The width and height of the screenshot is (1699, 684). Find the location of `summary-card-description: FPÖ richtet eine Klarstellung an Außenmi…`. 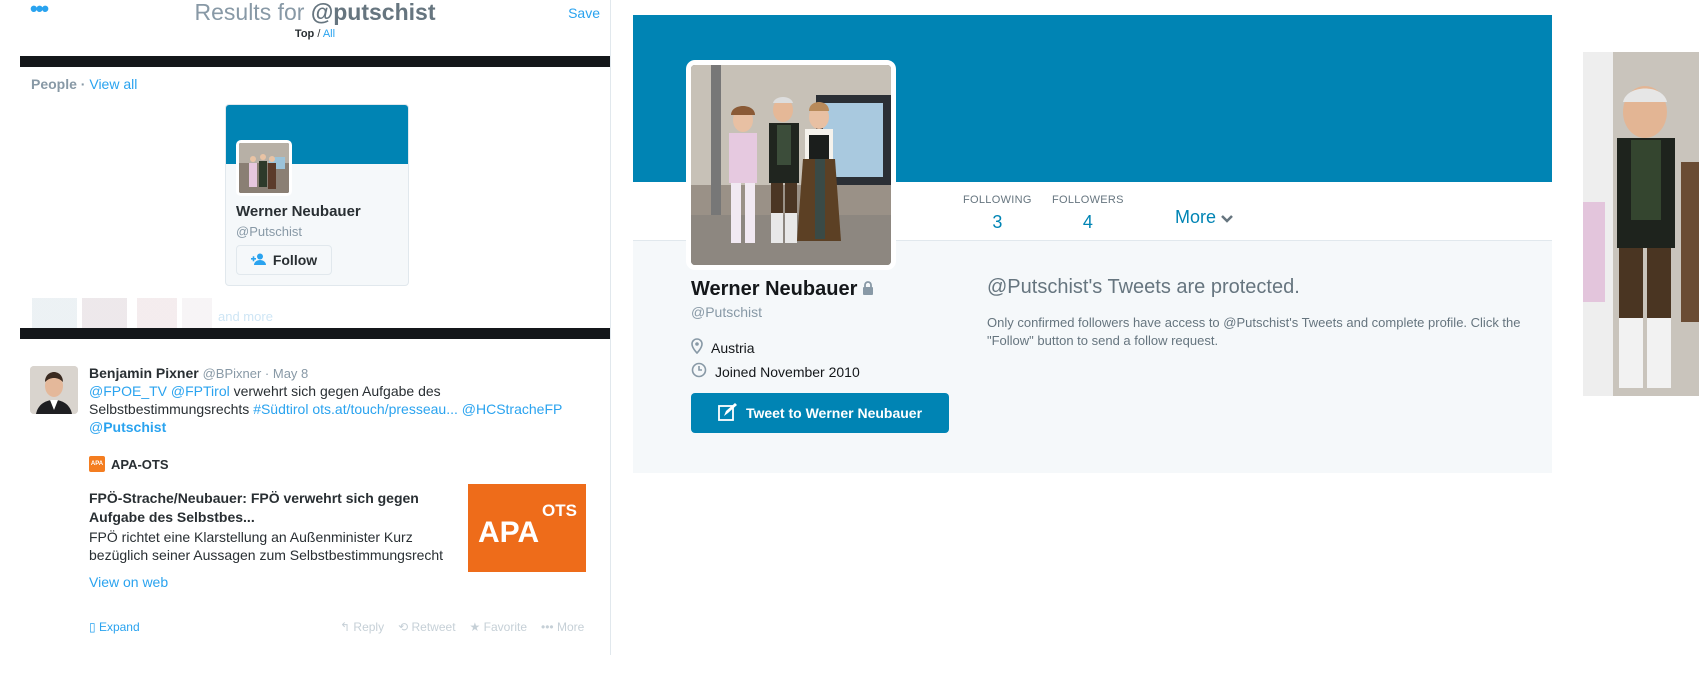

summary-card-description: FPÖ richtet eine Klarstellung an Außenmi… is located at coordinates (266, 546).